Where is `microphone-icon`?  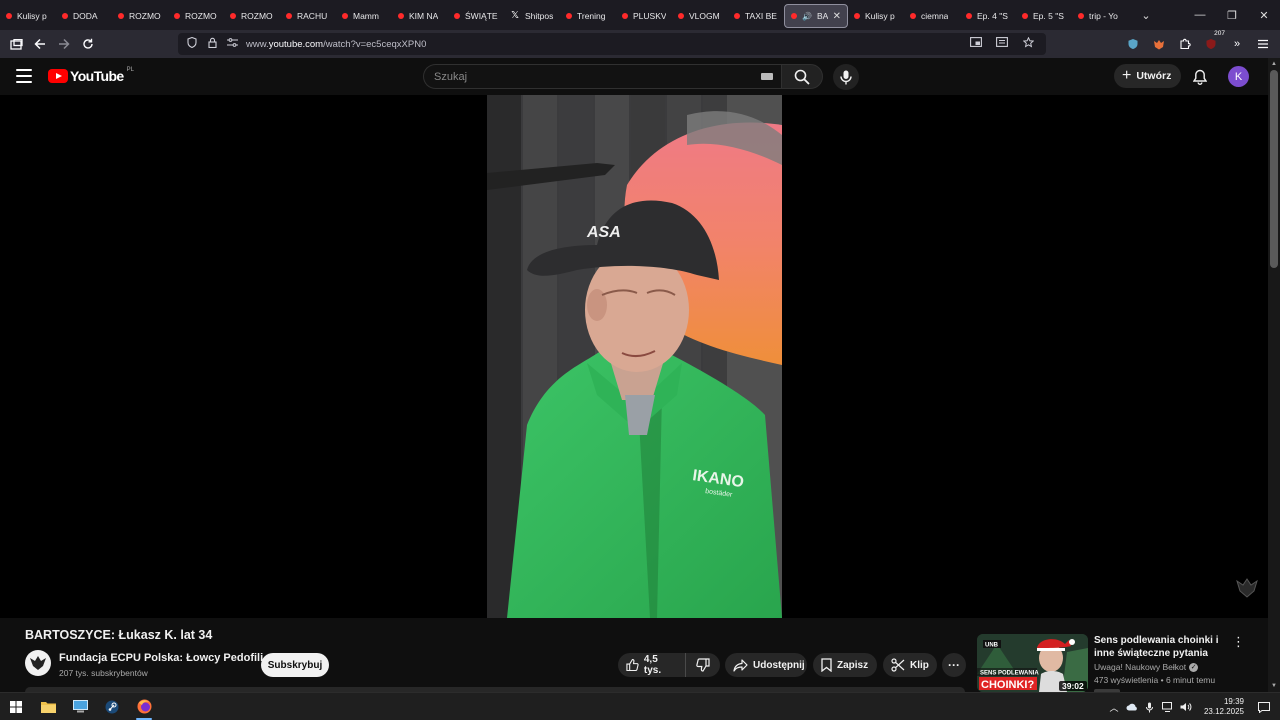
microphone-icon is located at coordinates (846, 77).